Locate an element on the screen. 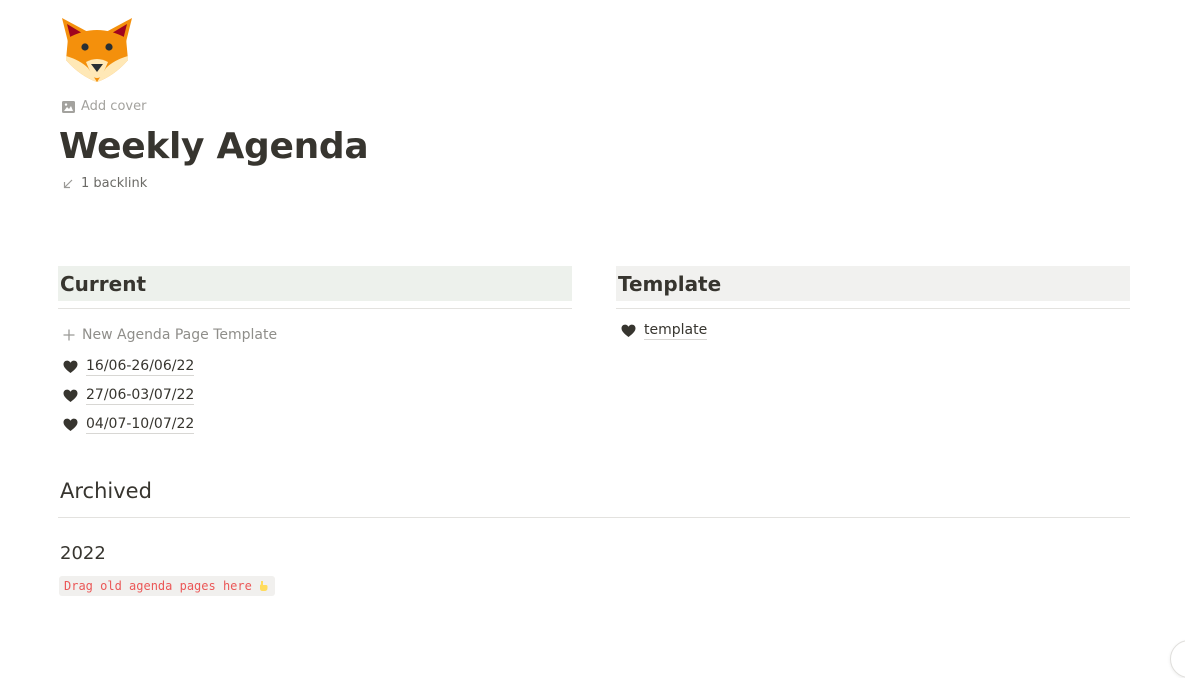 Image resolution: width=1185 pixels, height=678 pixels. page-link-label: 27/06-03/07/22 is located at coordinates (140, 396).